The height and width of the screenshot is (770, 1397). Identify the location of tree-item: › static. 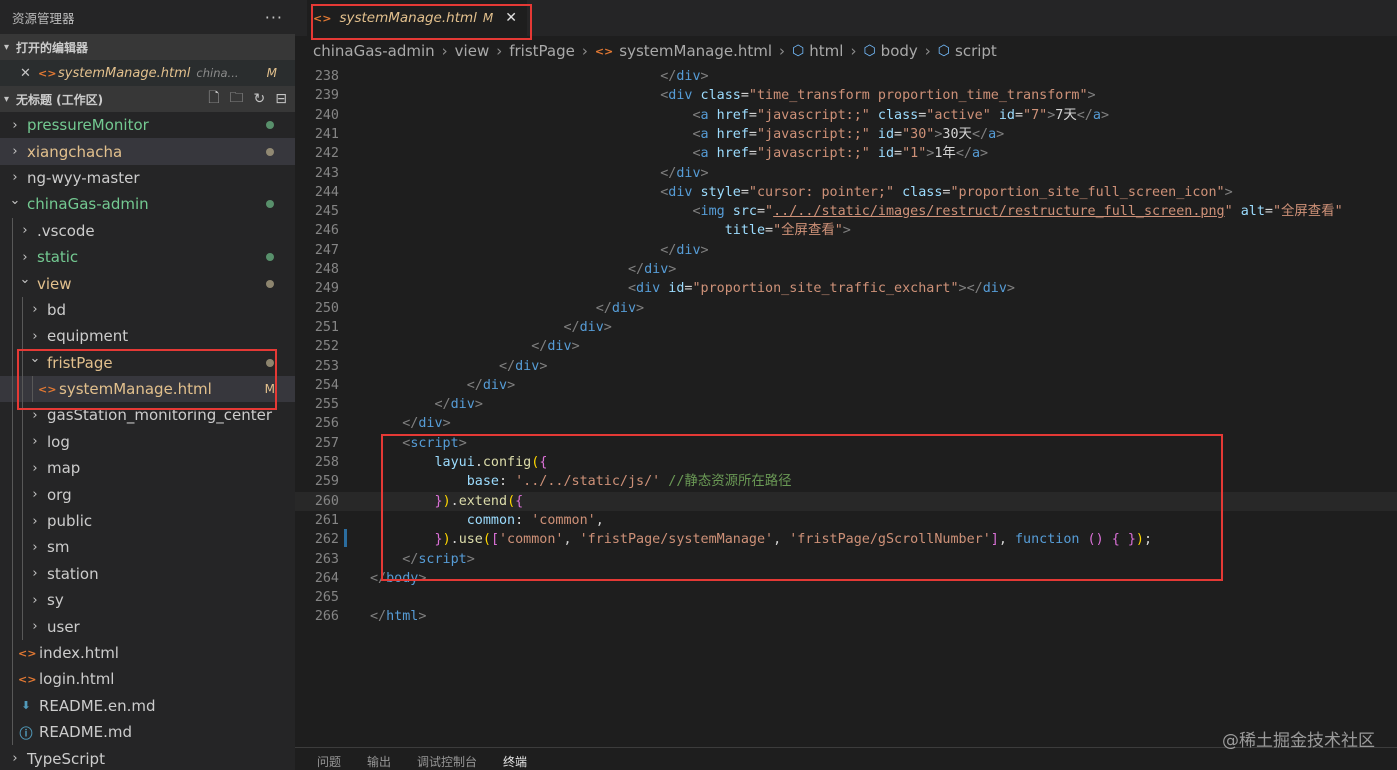
(147, 257).